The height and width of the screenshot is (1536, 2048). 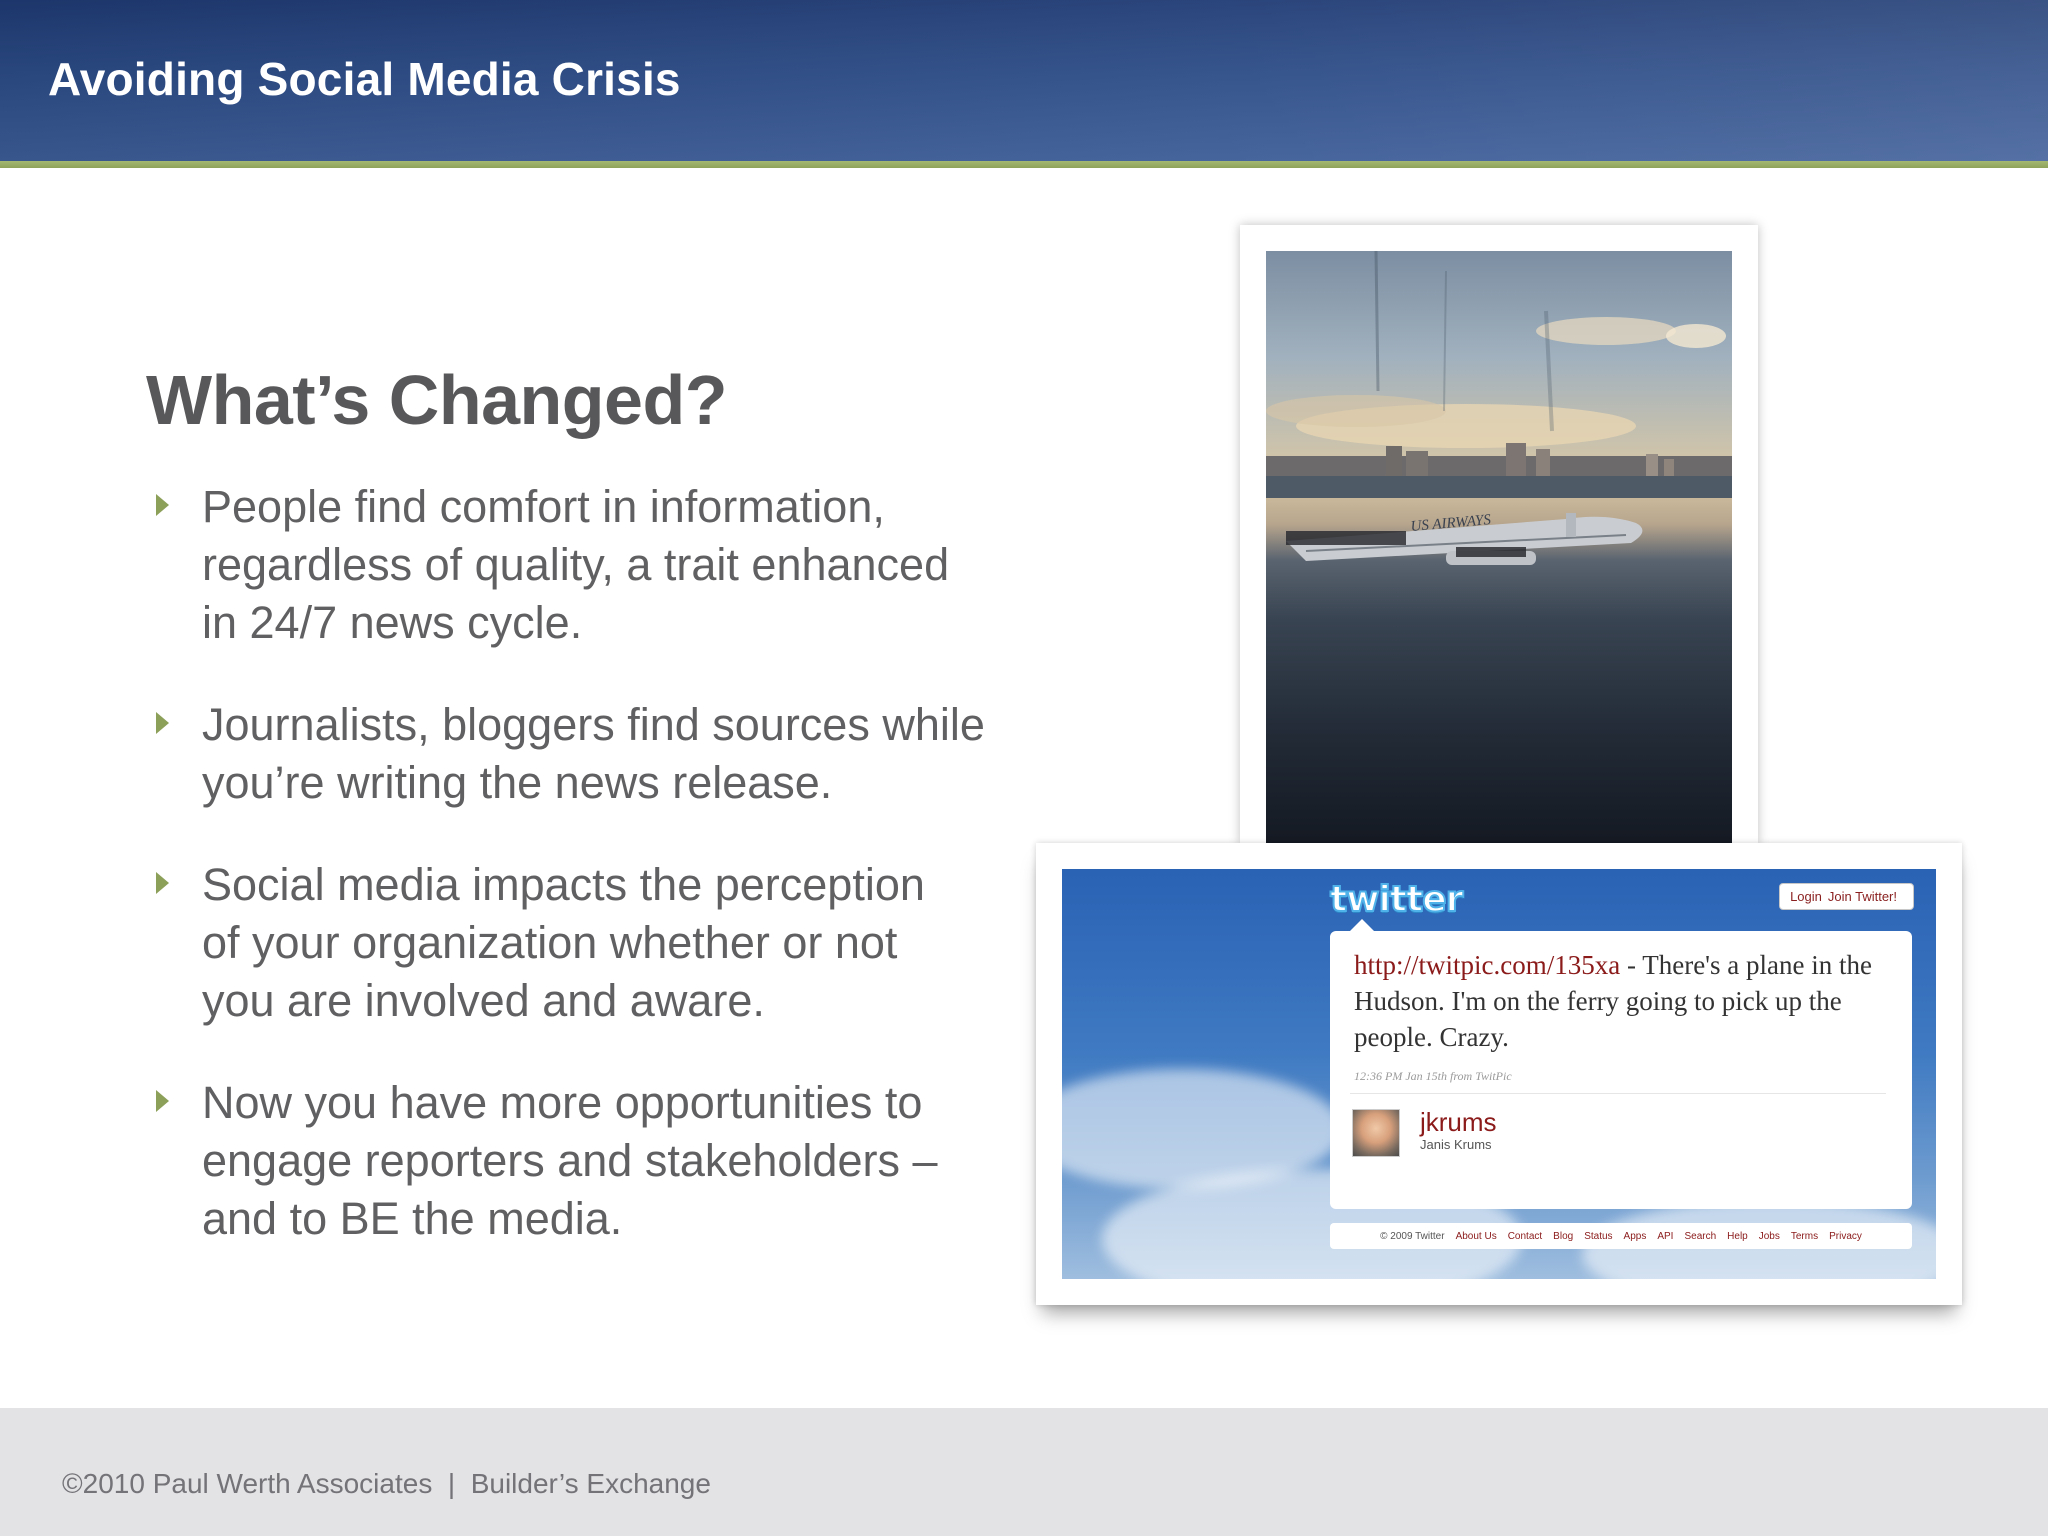 What do you see at coordinates (1396, 899) in the screenshot?
I see `twitter-logo: twitter` at bounding box center [1396, 899].